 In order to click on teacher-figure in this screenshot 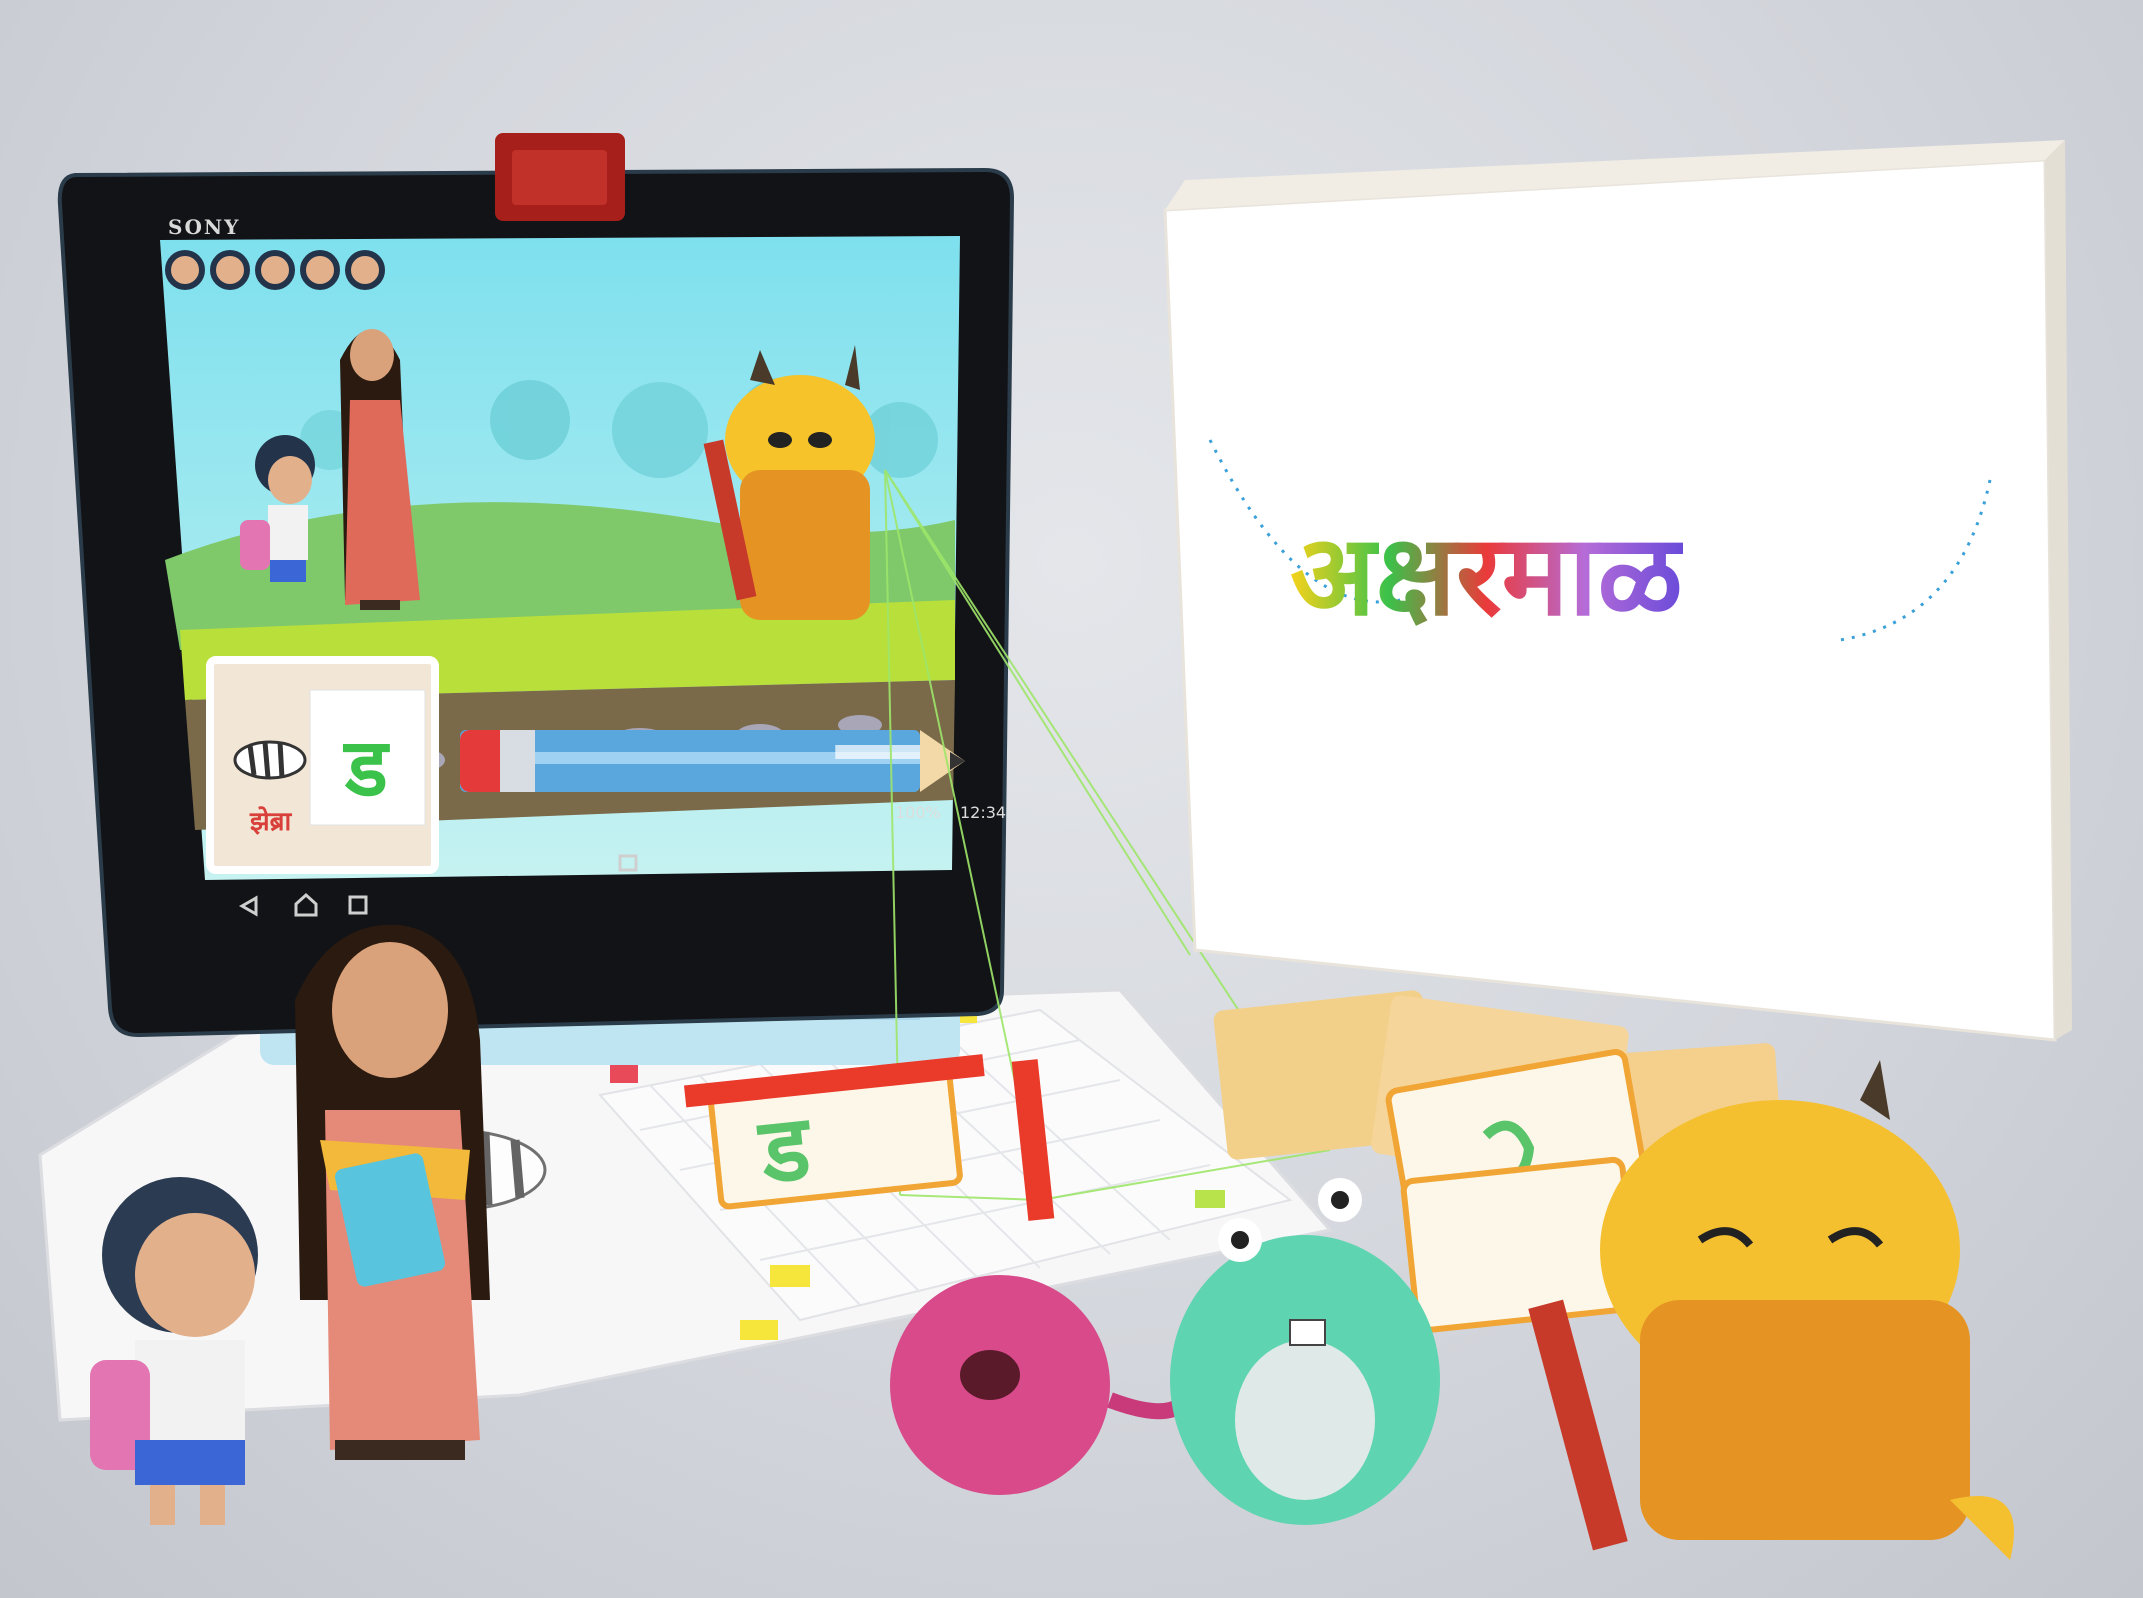, I will do `click(392, 1192)`.